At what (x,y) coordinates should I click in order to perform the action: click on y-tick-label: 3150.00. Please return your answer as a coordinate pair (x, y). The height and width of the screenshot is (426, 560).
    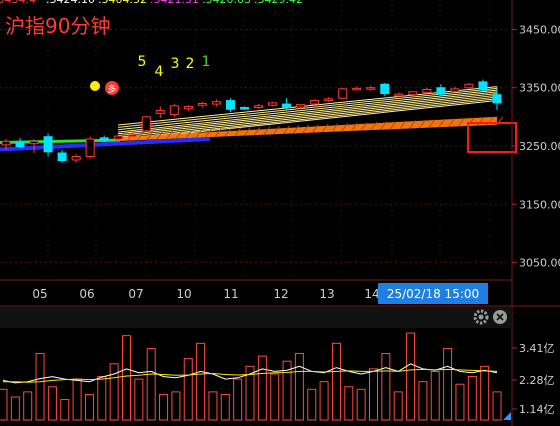
    Looking at the image, I should click on (539, 204).